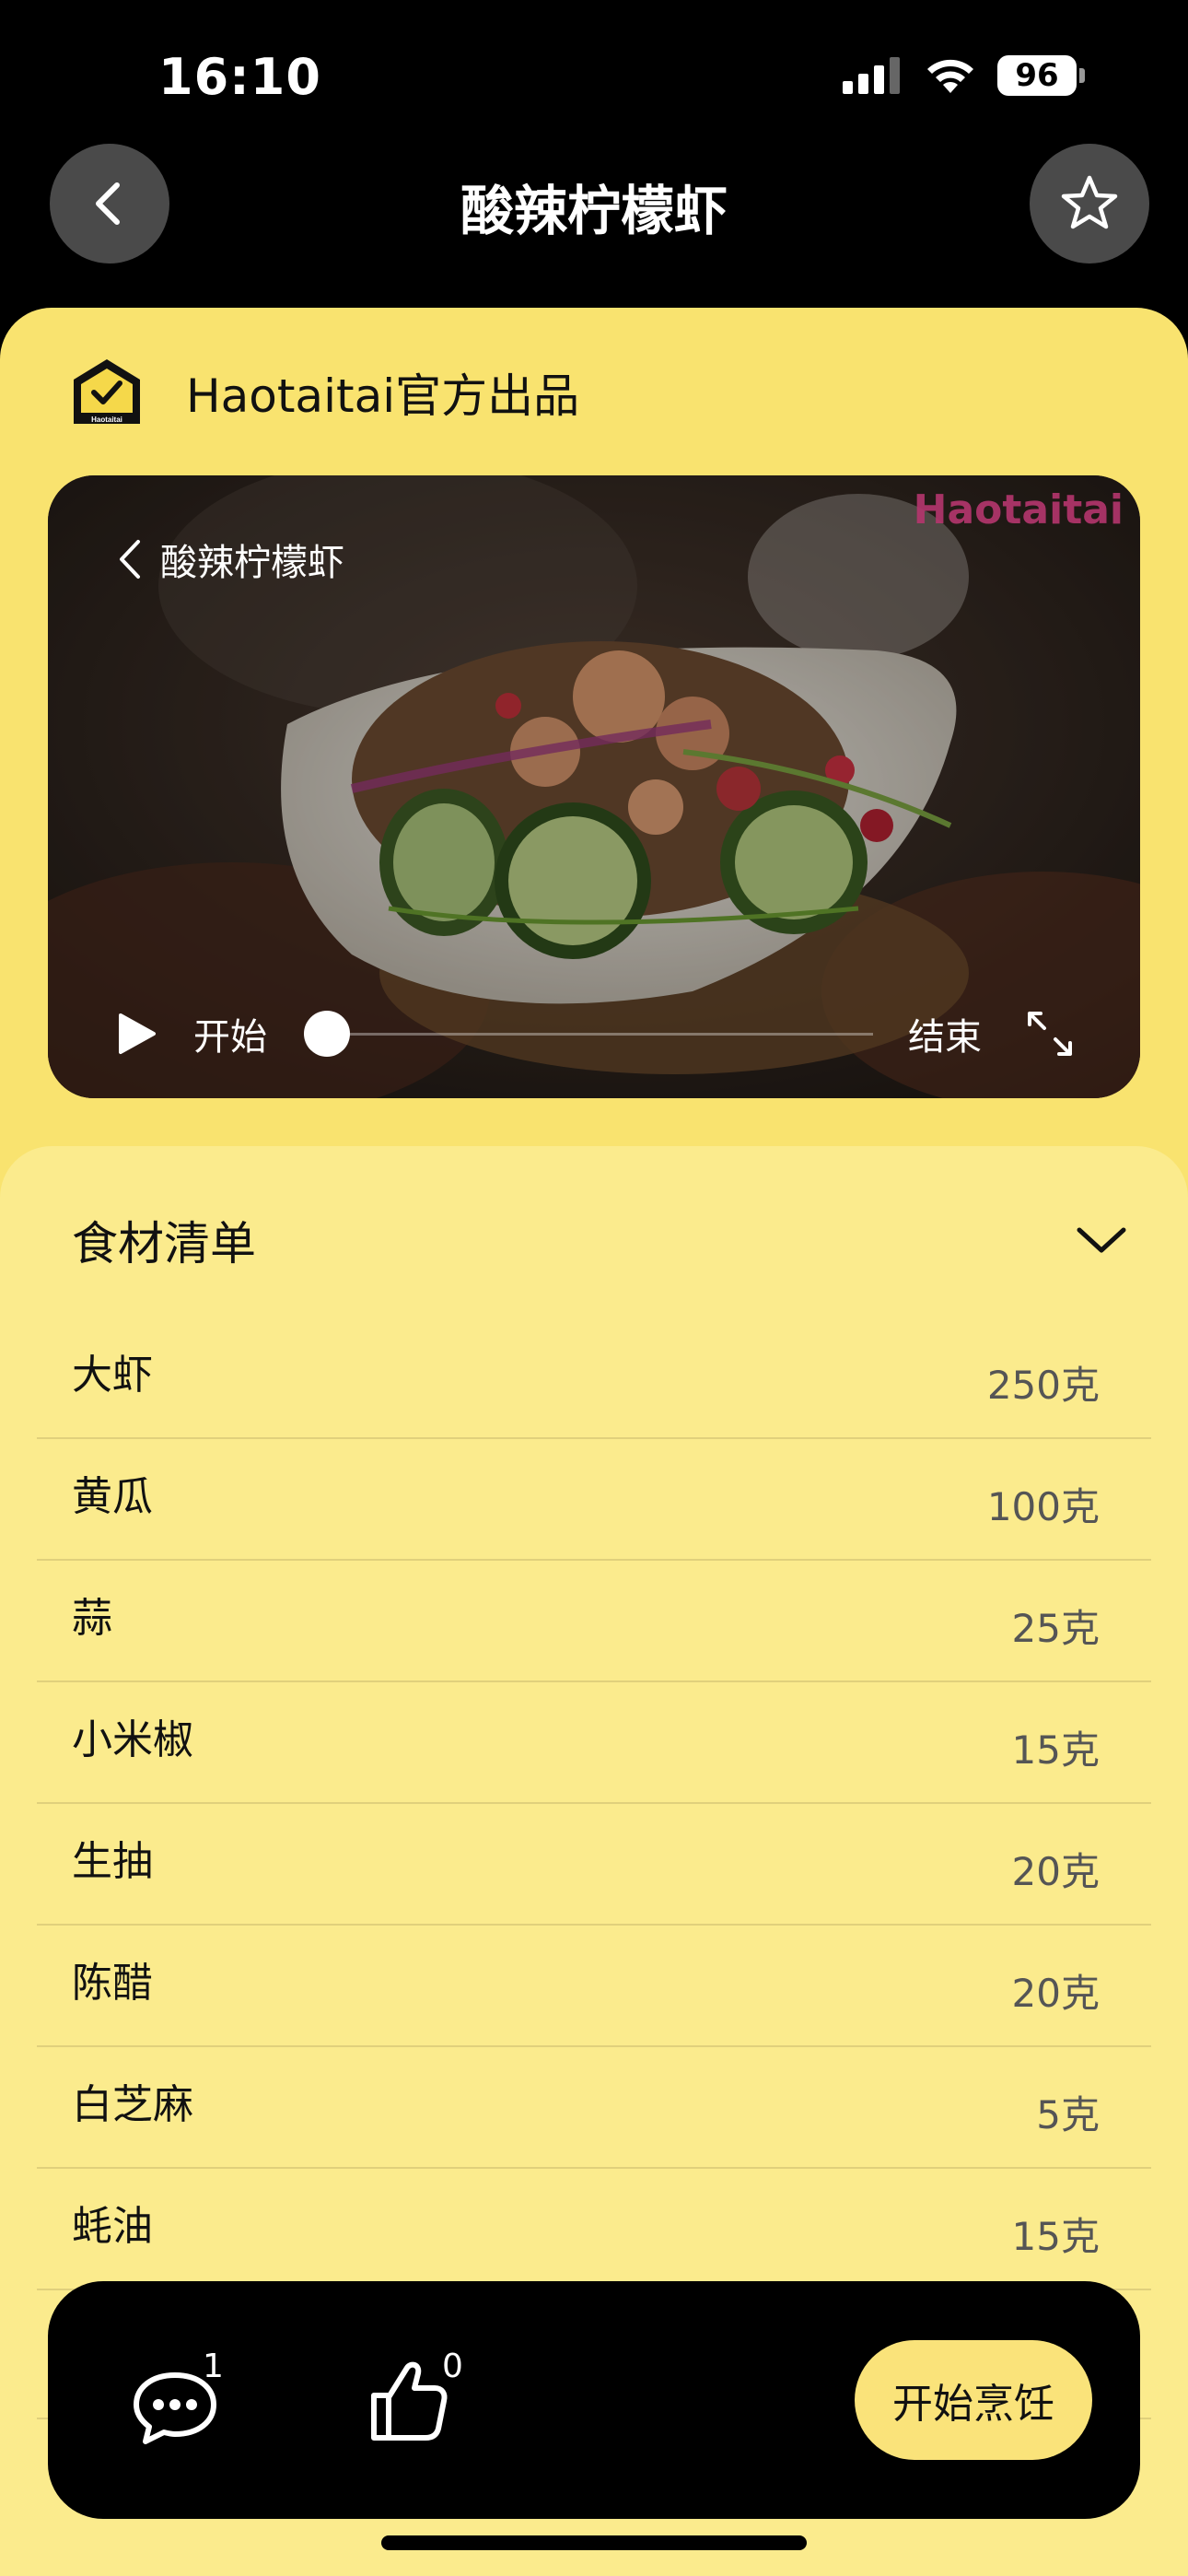 This screenshot has height=2576, width=1188. I want to click on start-cooking-button: 开始烹饪, so click(973, 2400).